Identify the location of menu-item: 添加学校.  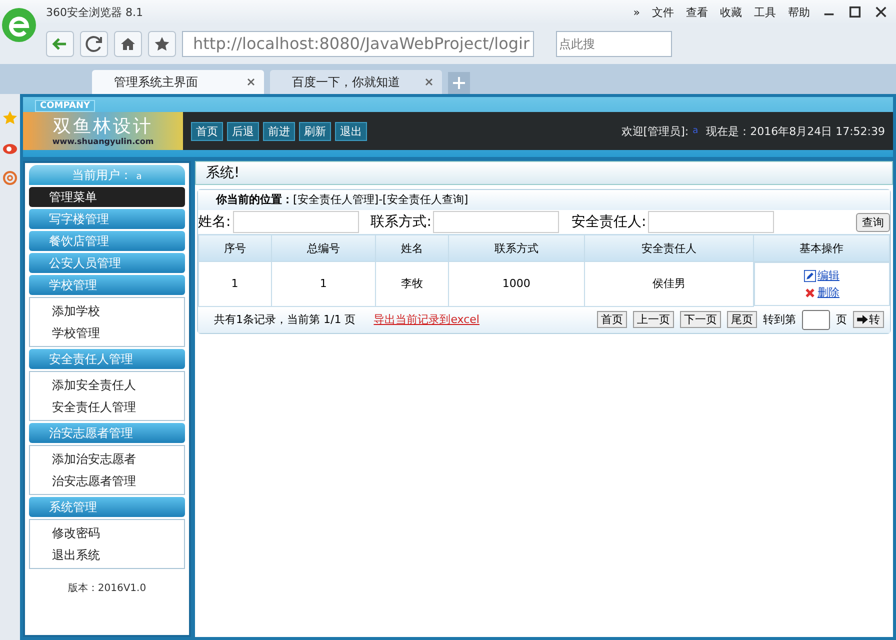
(107, 311).